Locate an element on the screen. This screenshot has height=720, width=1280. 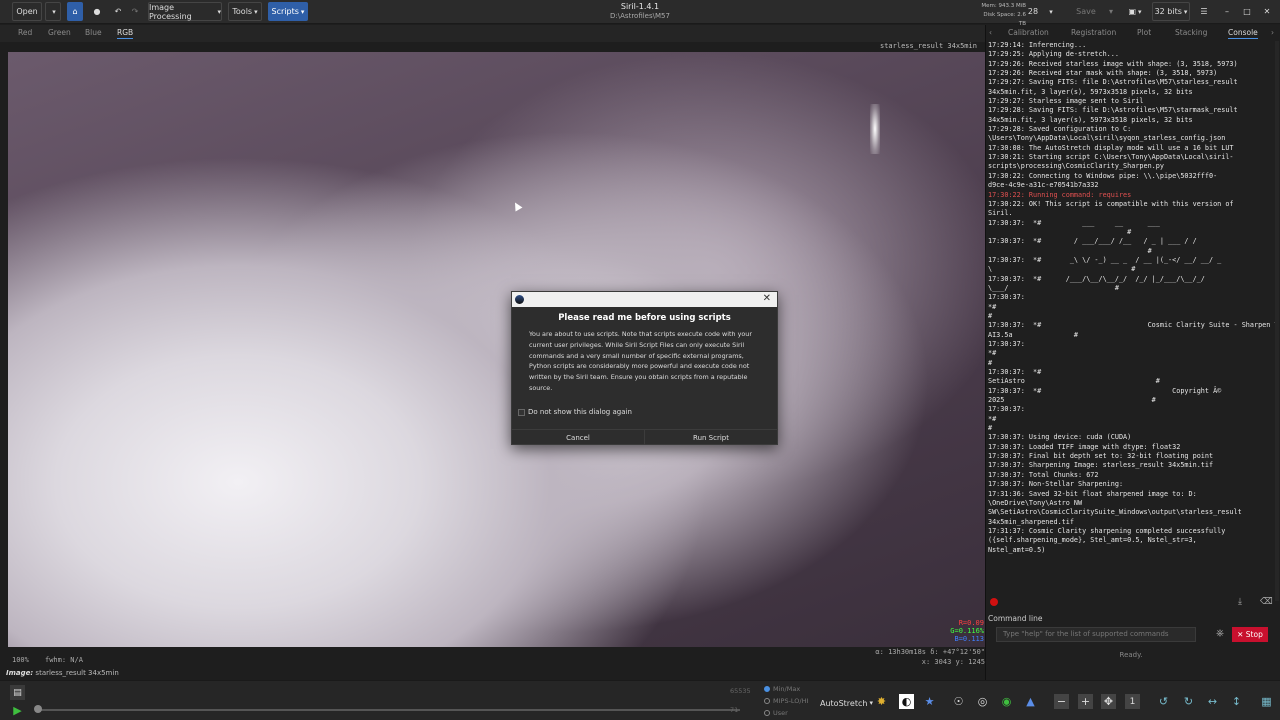
negative-view-icon: ◐ is located at coordinates (906, 701).